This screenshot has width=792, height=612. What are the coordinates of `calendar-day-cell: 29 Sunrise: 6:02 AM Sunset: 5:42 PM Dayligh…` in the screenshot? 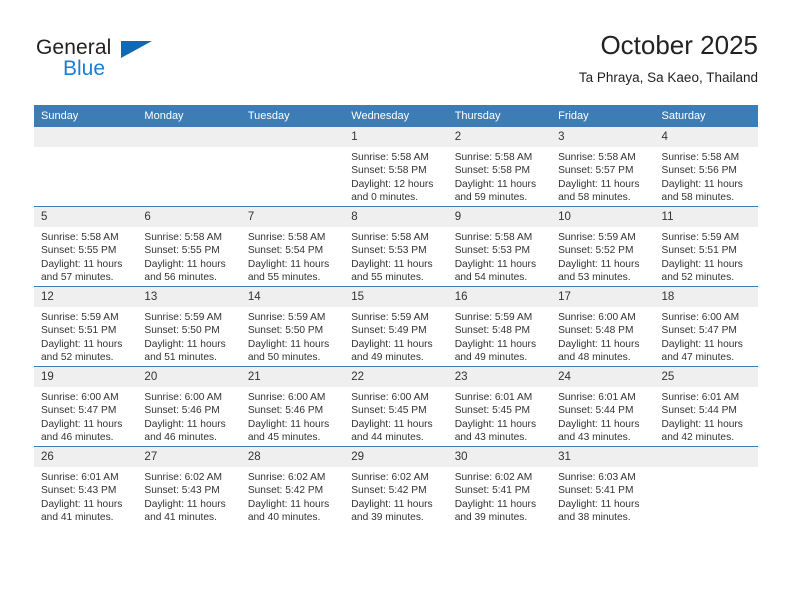 It's located at (396, 486).